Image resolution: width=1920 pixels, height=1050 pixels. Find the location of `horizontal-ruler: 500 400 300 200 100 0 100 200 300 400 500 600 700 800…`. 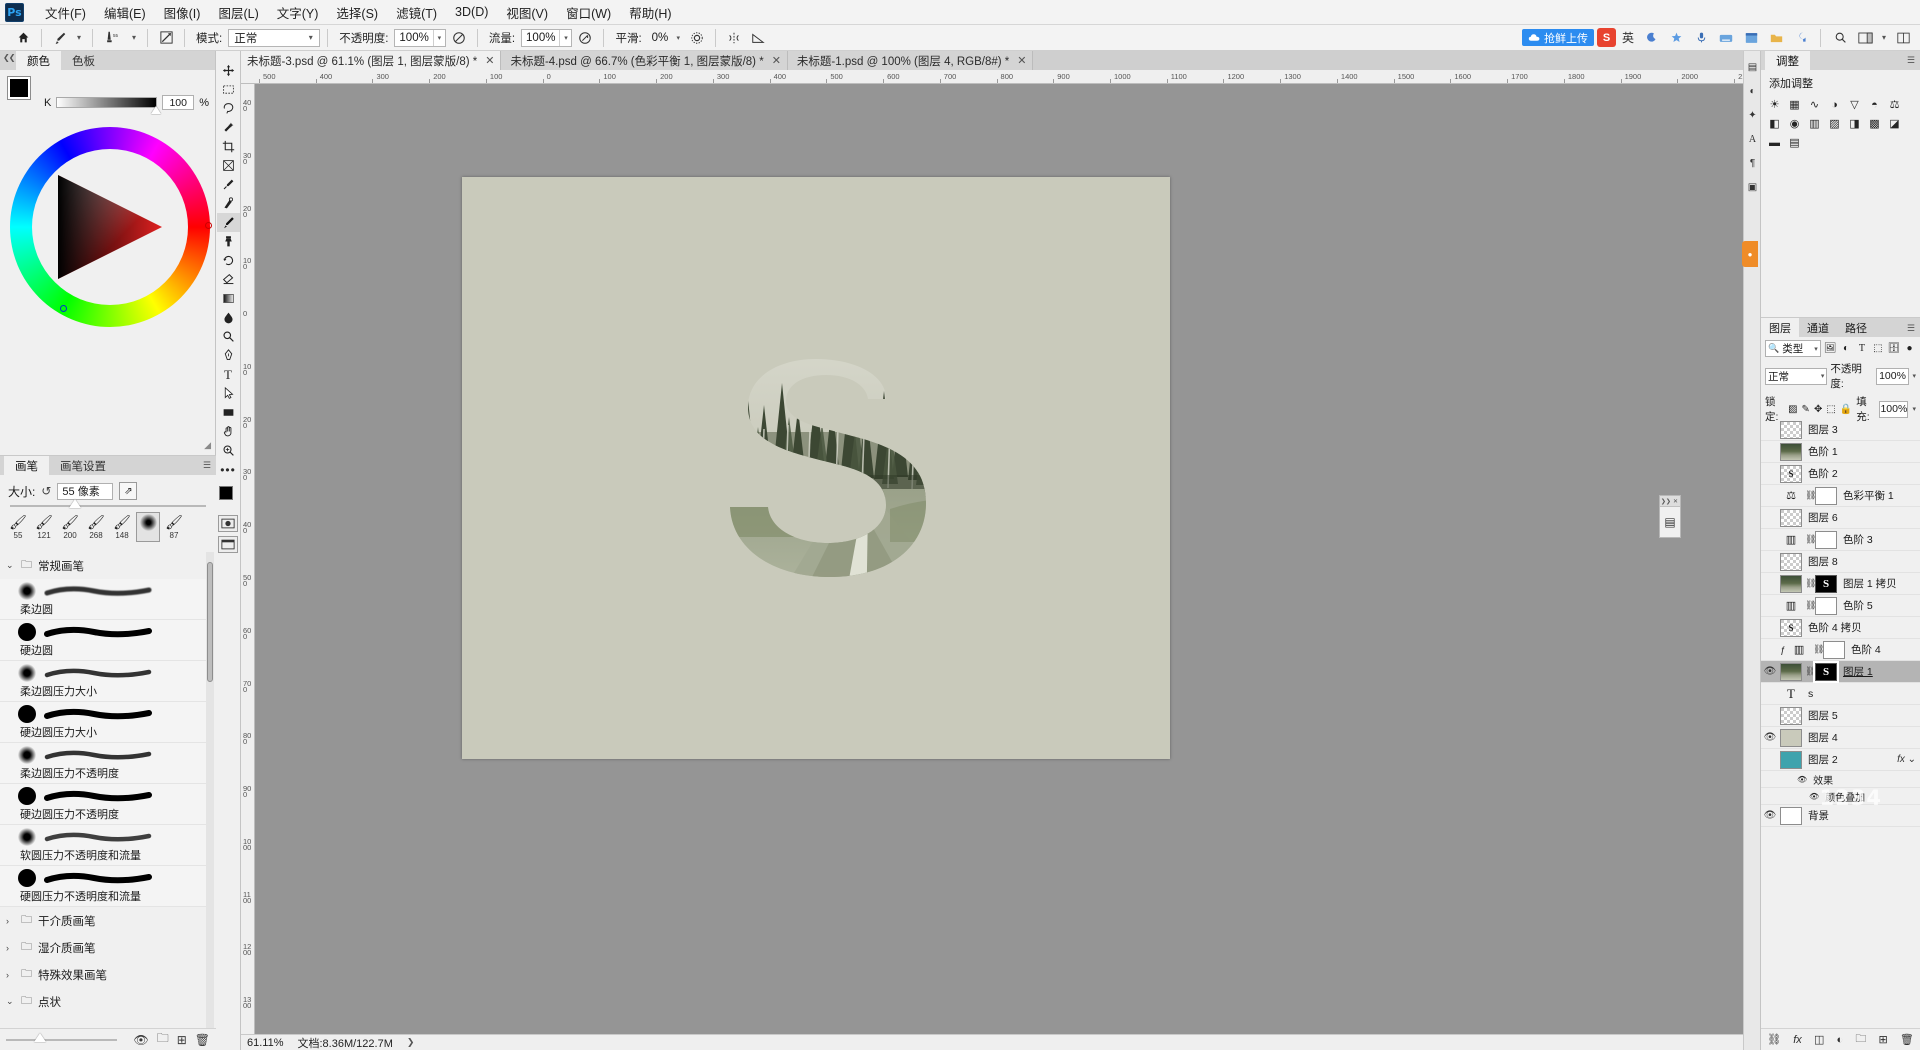

horizontal-ruler: 500 400 300 200 100 0 100 200 300 400 500 600 700 800… is located at coordinates (992, 77).